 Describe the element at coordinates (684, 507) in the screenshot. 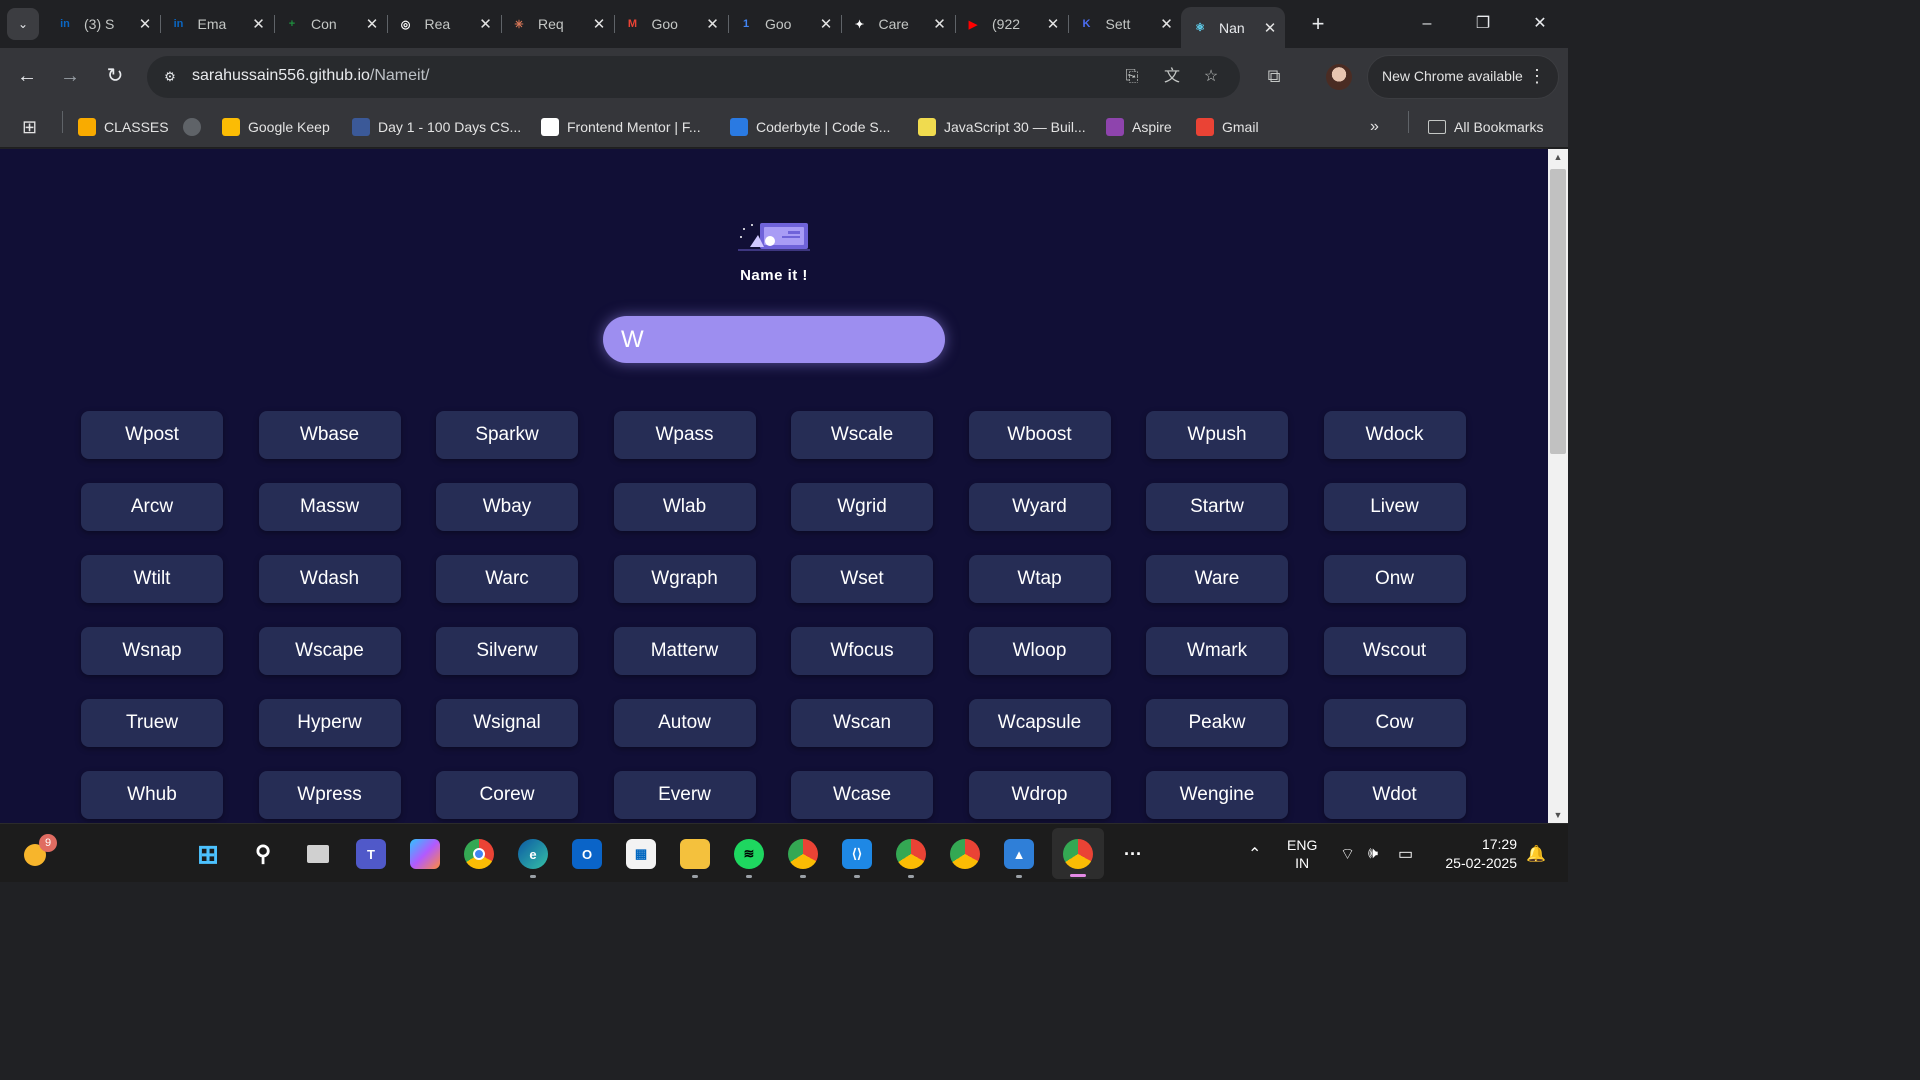

I see `name-suggestion-card: Wlab` at that location.